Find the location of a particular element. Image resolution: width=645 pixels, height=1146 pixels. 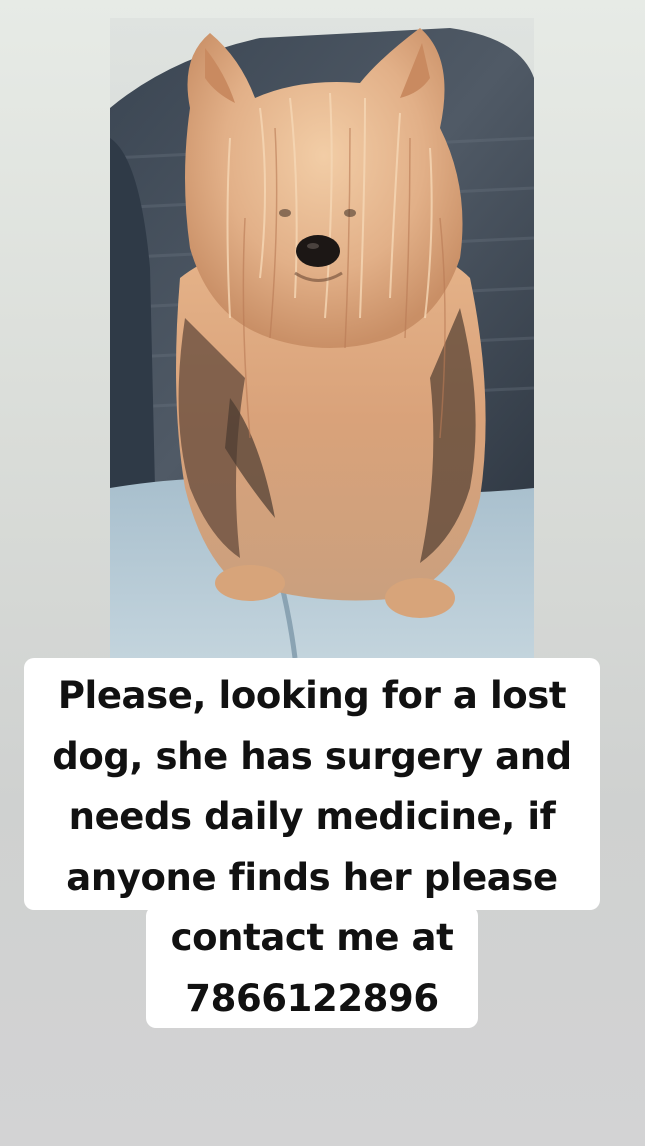

caption-line: anyone finds her please is located at coordinates (312, 877).